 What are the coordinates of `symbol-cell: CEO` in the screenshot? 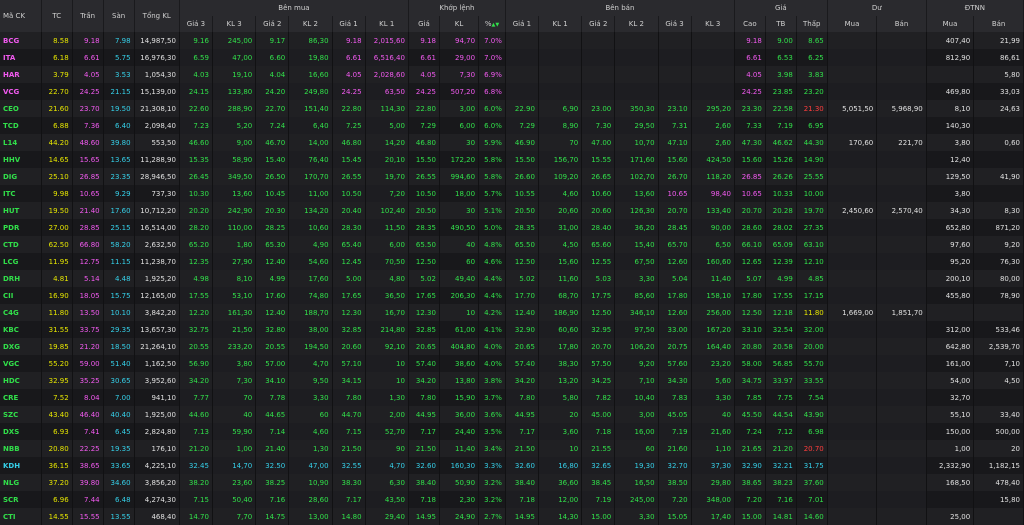 It's located at (21, 108).